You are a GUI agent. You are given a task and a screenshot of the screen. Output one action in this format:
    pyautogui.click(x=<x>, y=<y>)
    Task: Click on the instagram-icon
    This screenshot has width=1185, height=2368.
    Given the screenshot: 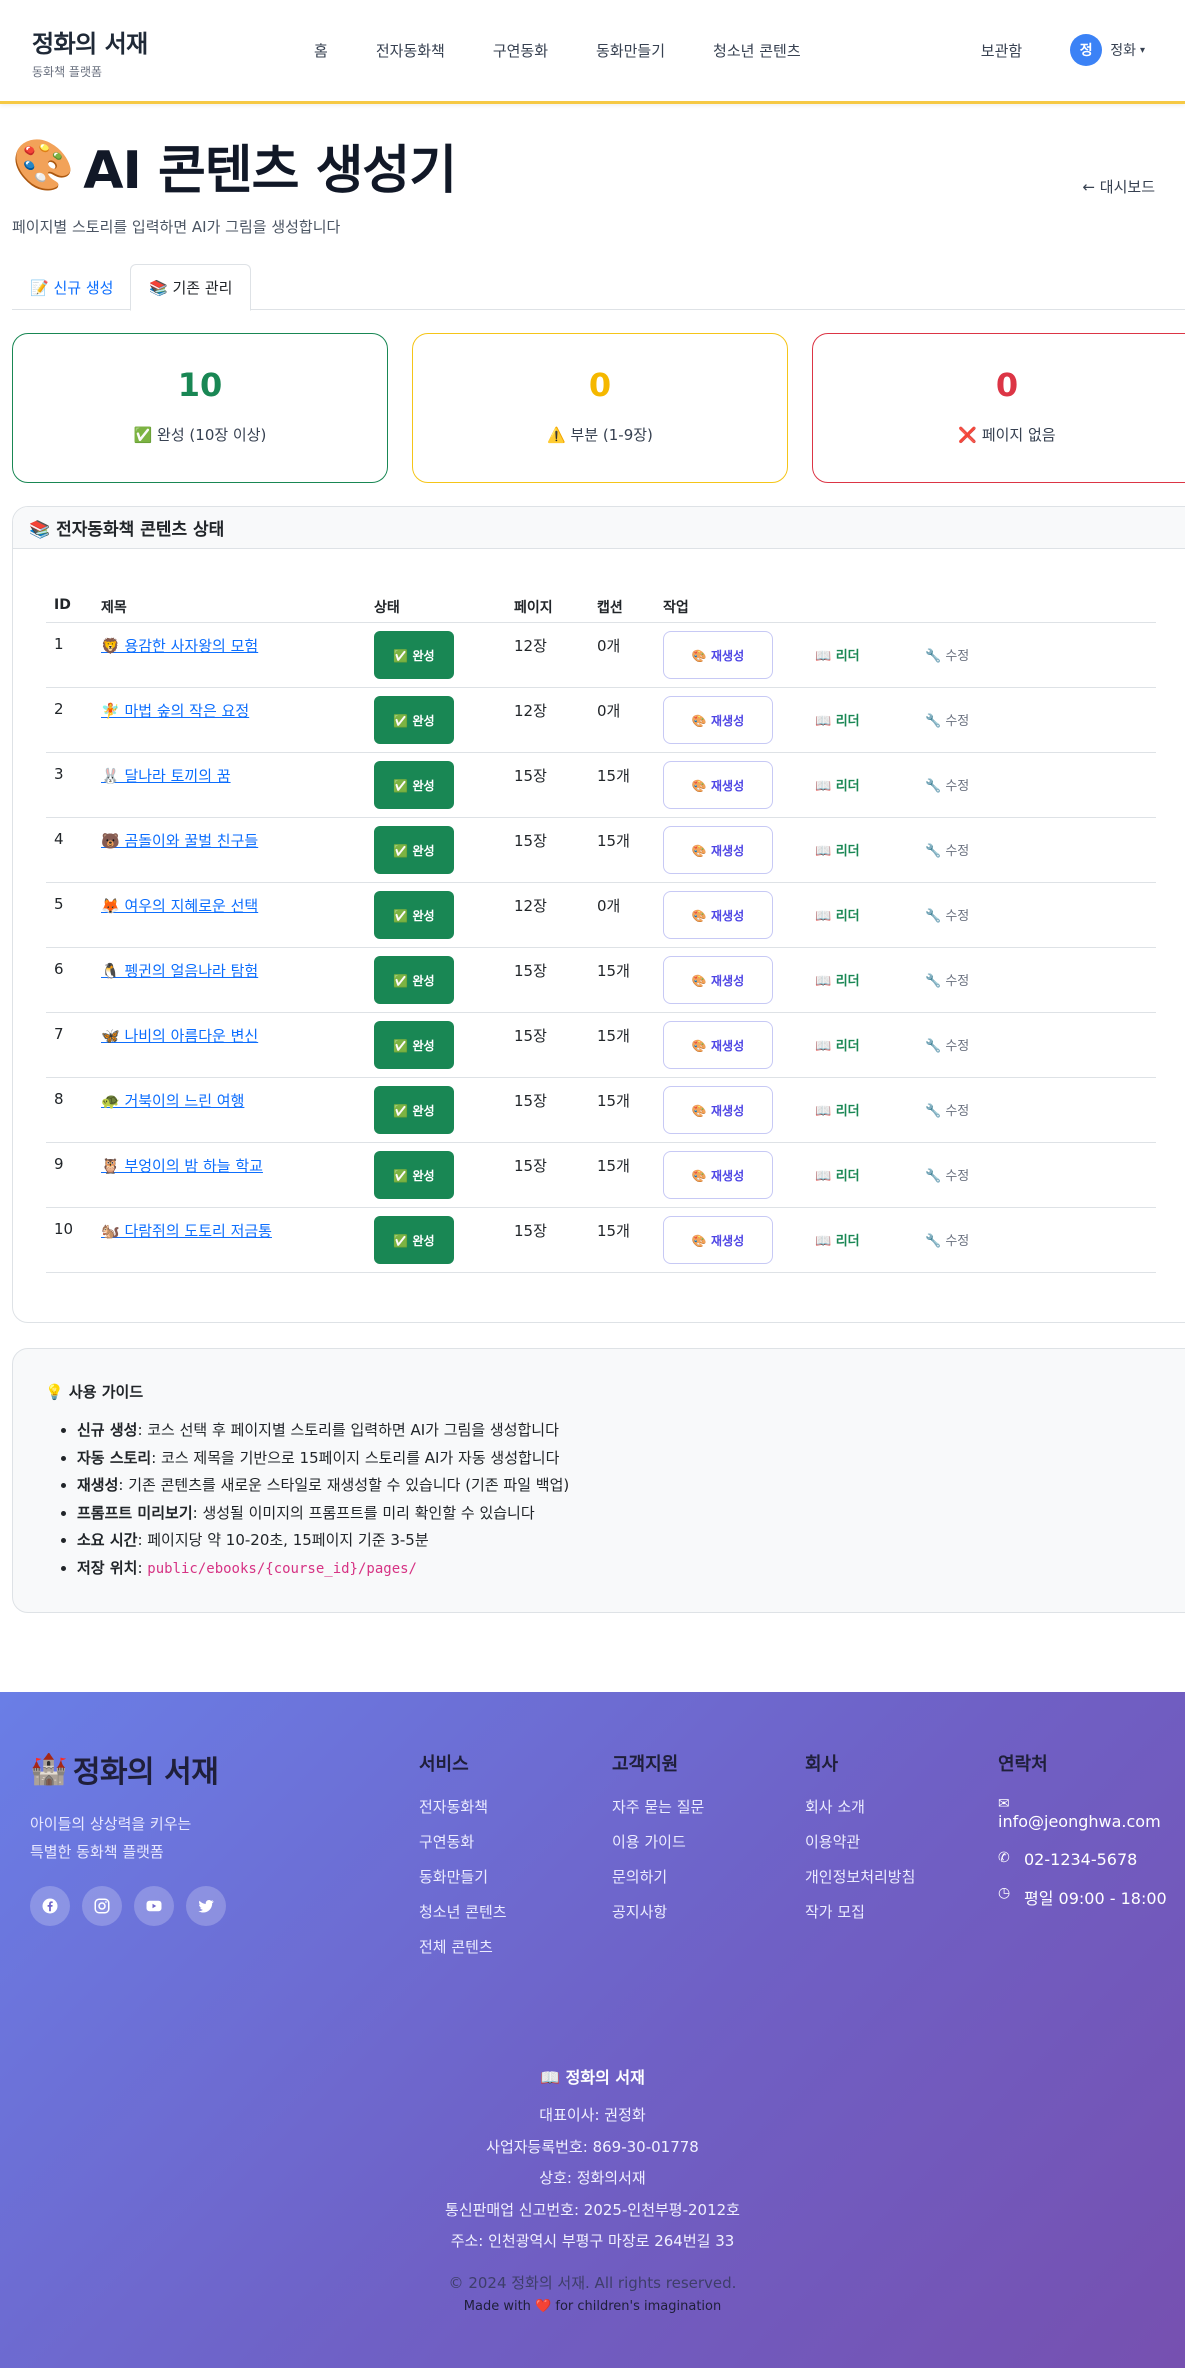 What is the action you would take?
    pyautogui.click(x=102, y=1906)
    